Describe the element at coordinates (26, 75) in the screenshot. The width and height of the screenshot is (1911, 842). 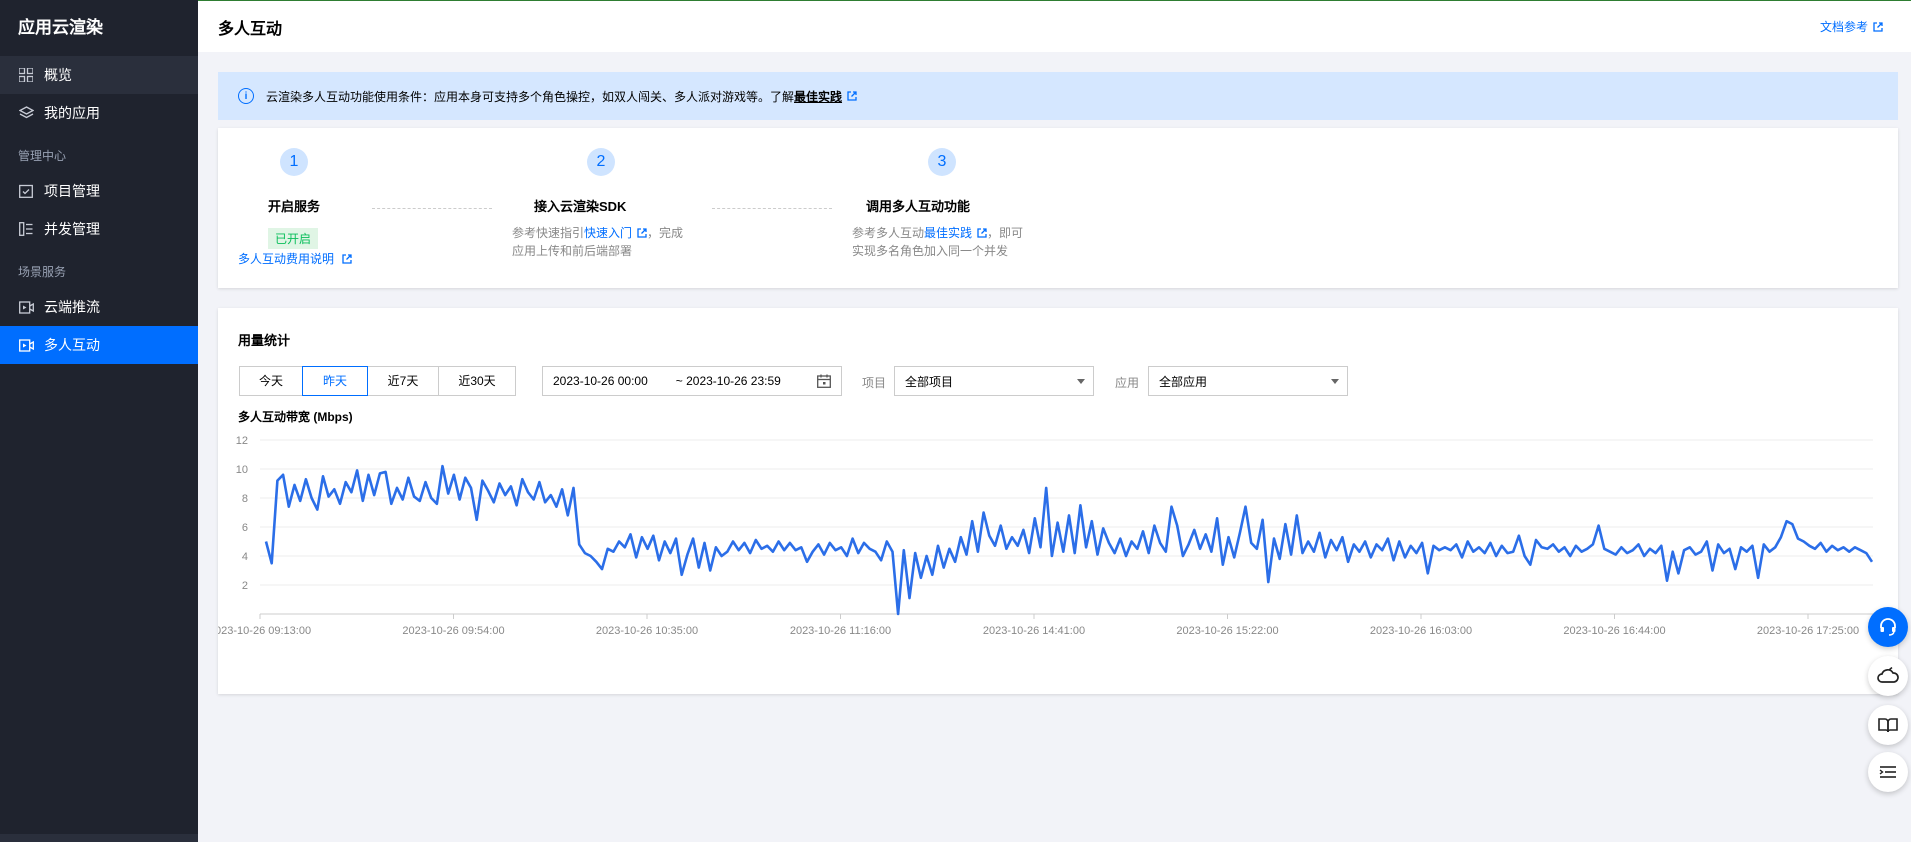
I see `grid-icon` at that location.